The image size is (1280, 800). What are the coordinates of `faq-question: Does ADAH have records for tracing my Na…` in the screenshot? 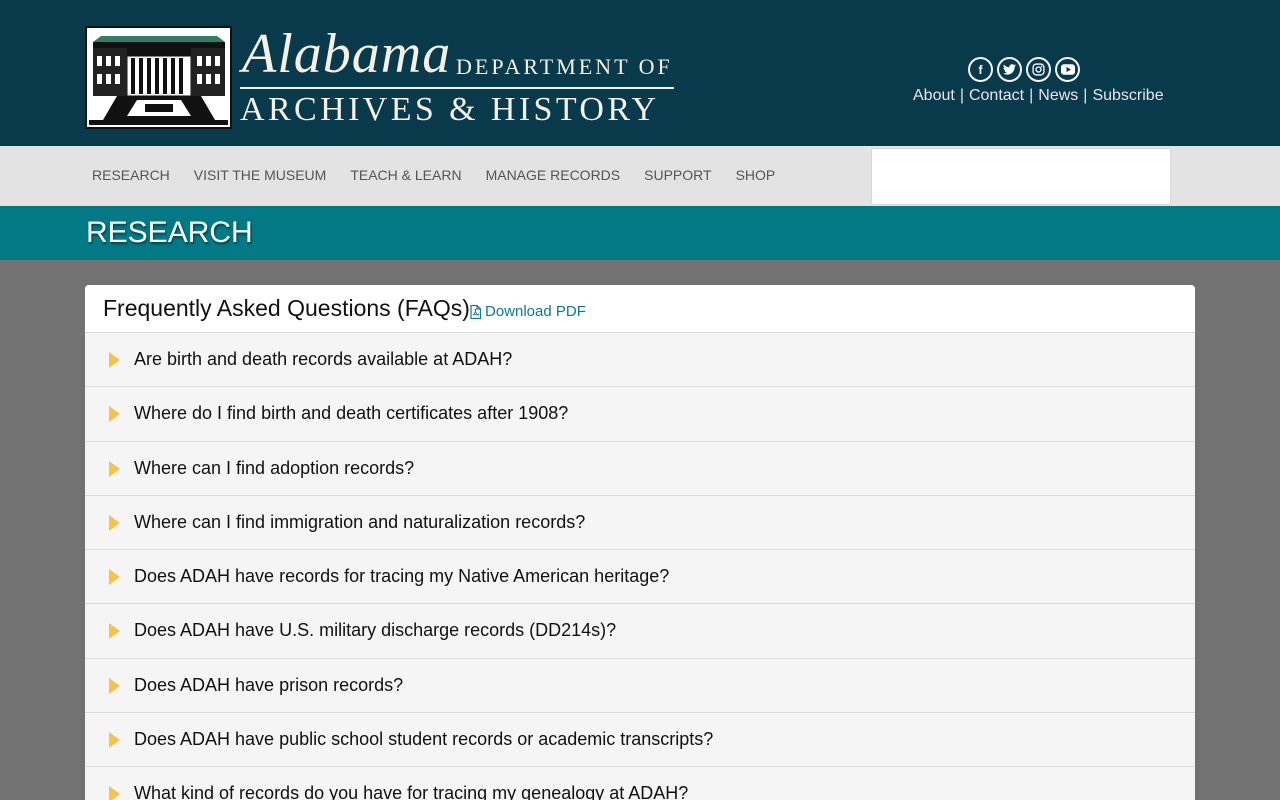 It's located at (402, 576).